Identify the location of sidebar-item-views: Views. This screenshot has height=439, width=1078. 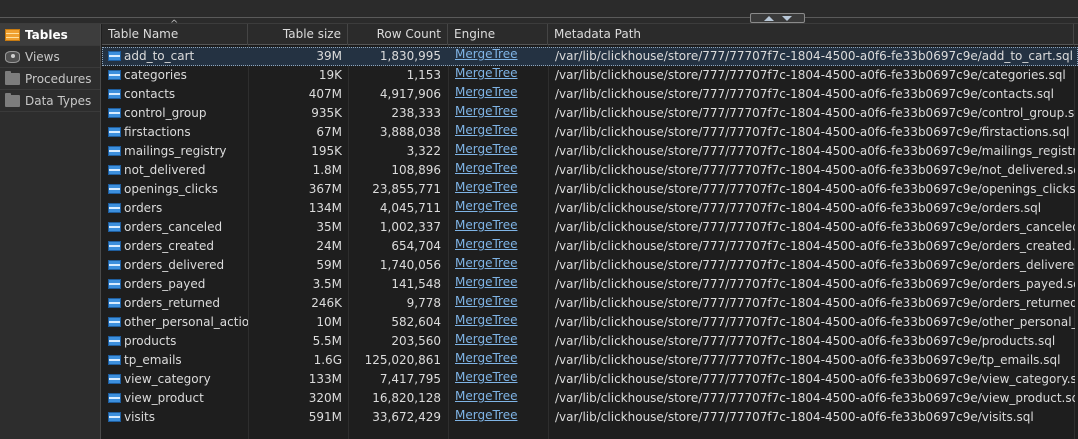
(50, 57).